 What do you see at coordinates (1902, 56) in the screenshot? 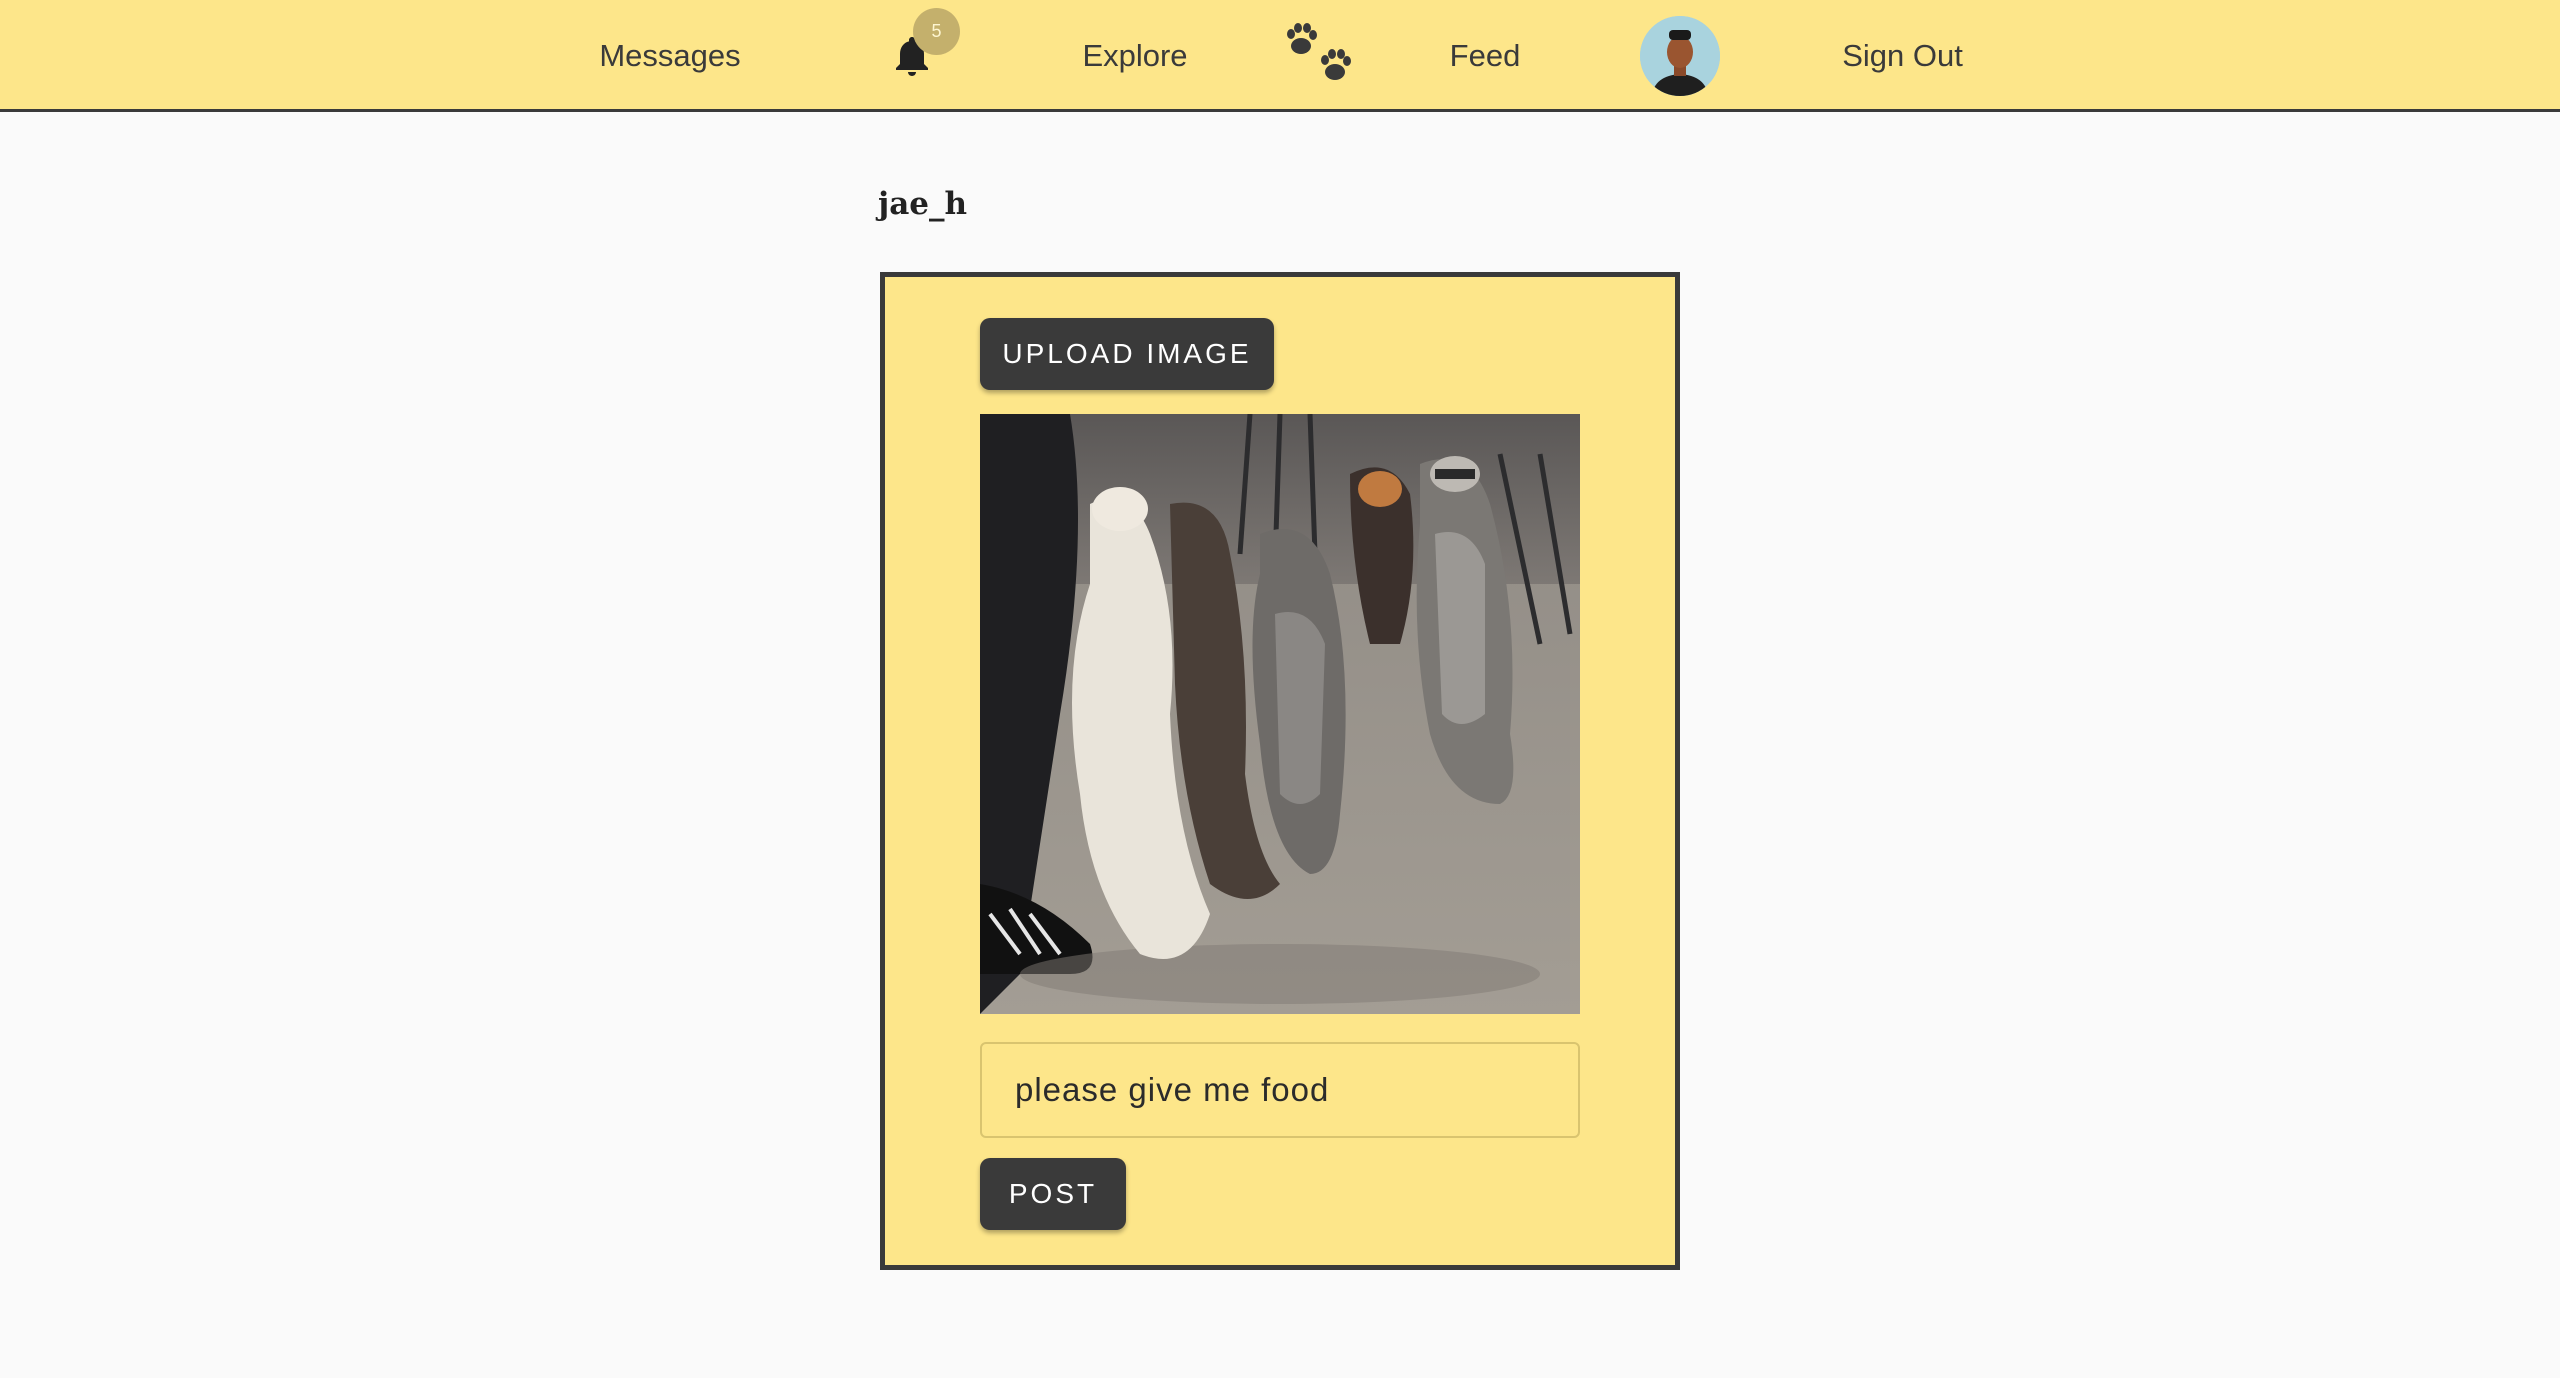
I see `nav-signout-link: Sign Out` at bounding box center [1902, 56].